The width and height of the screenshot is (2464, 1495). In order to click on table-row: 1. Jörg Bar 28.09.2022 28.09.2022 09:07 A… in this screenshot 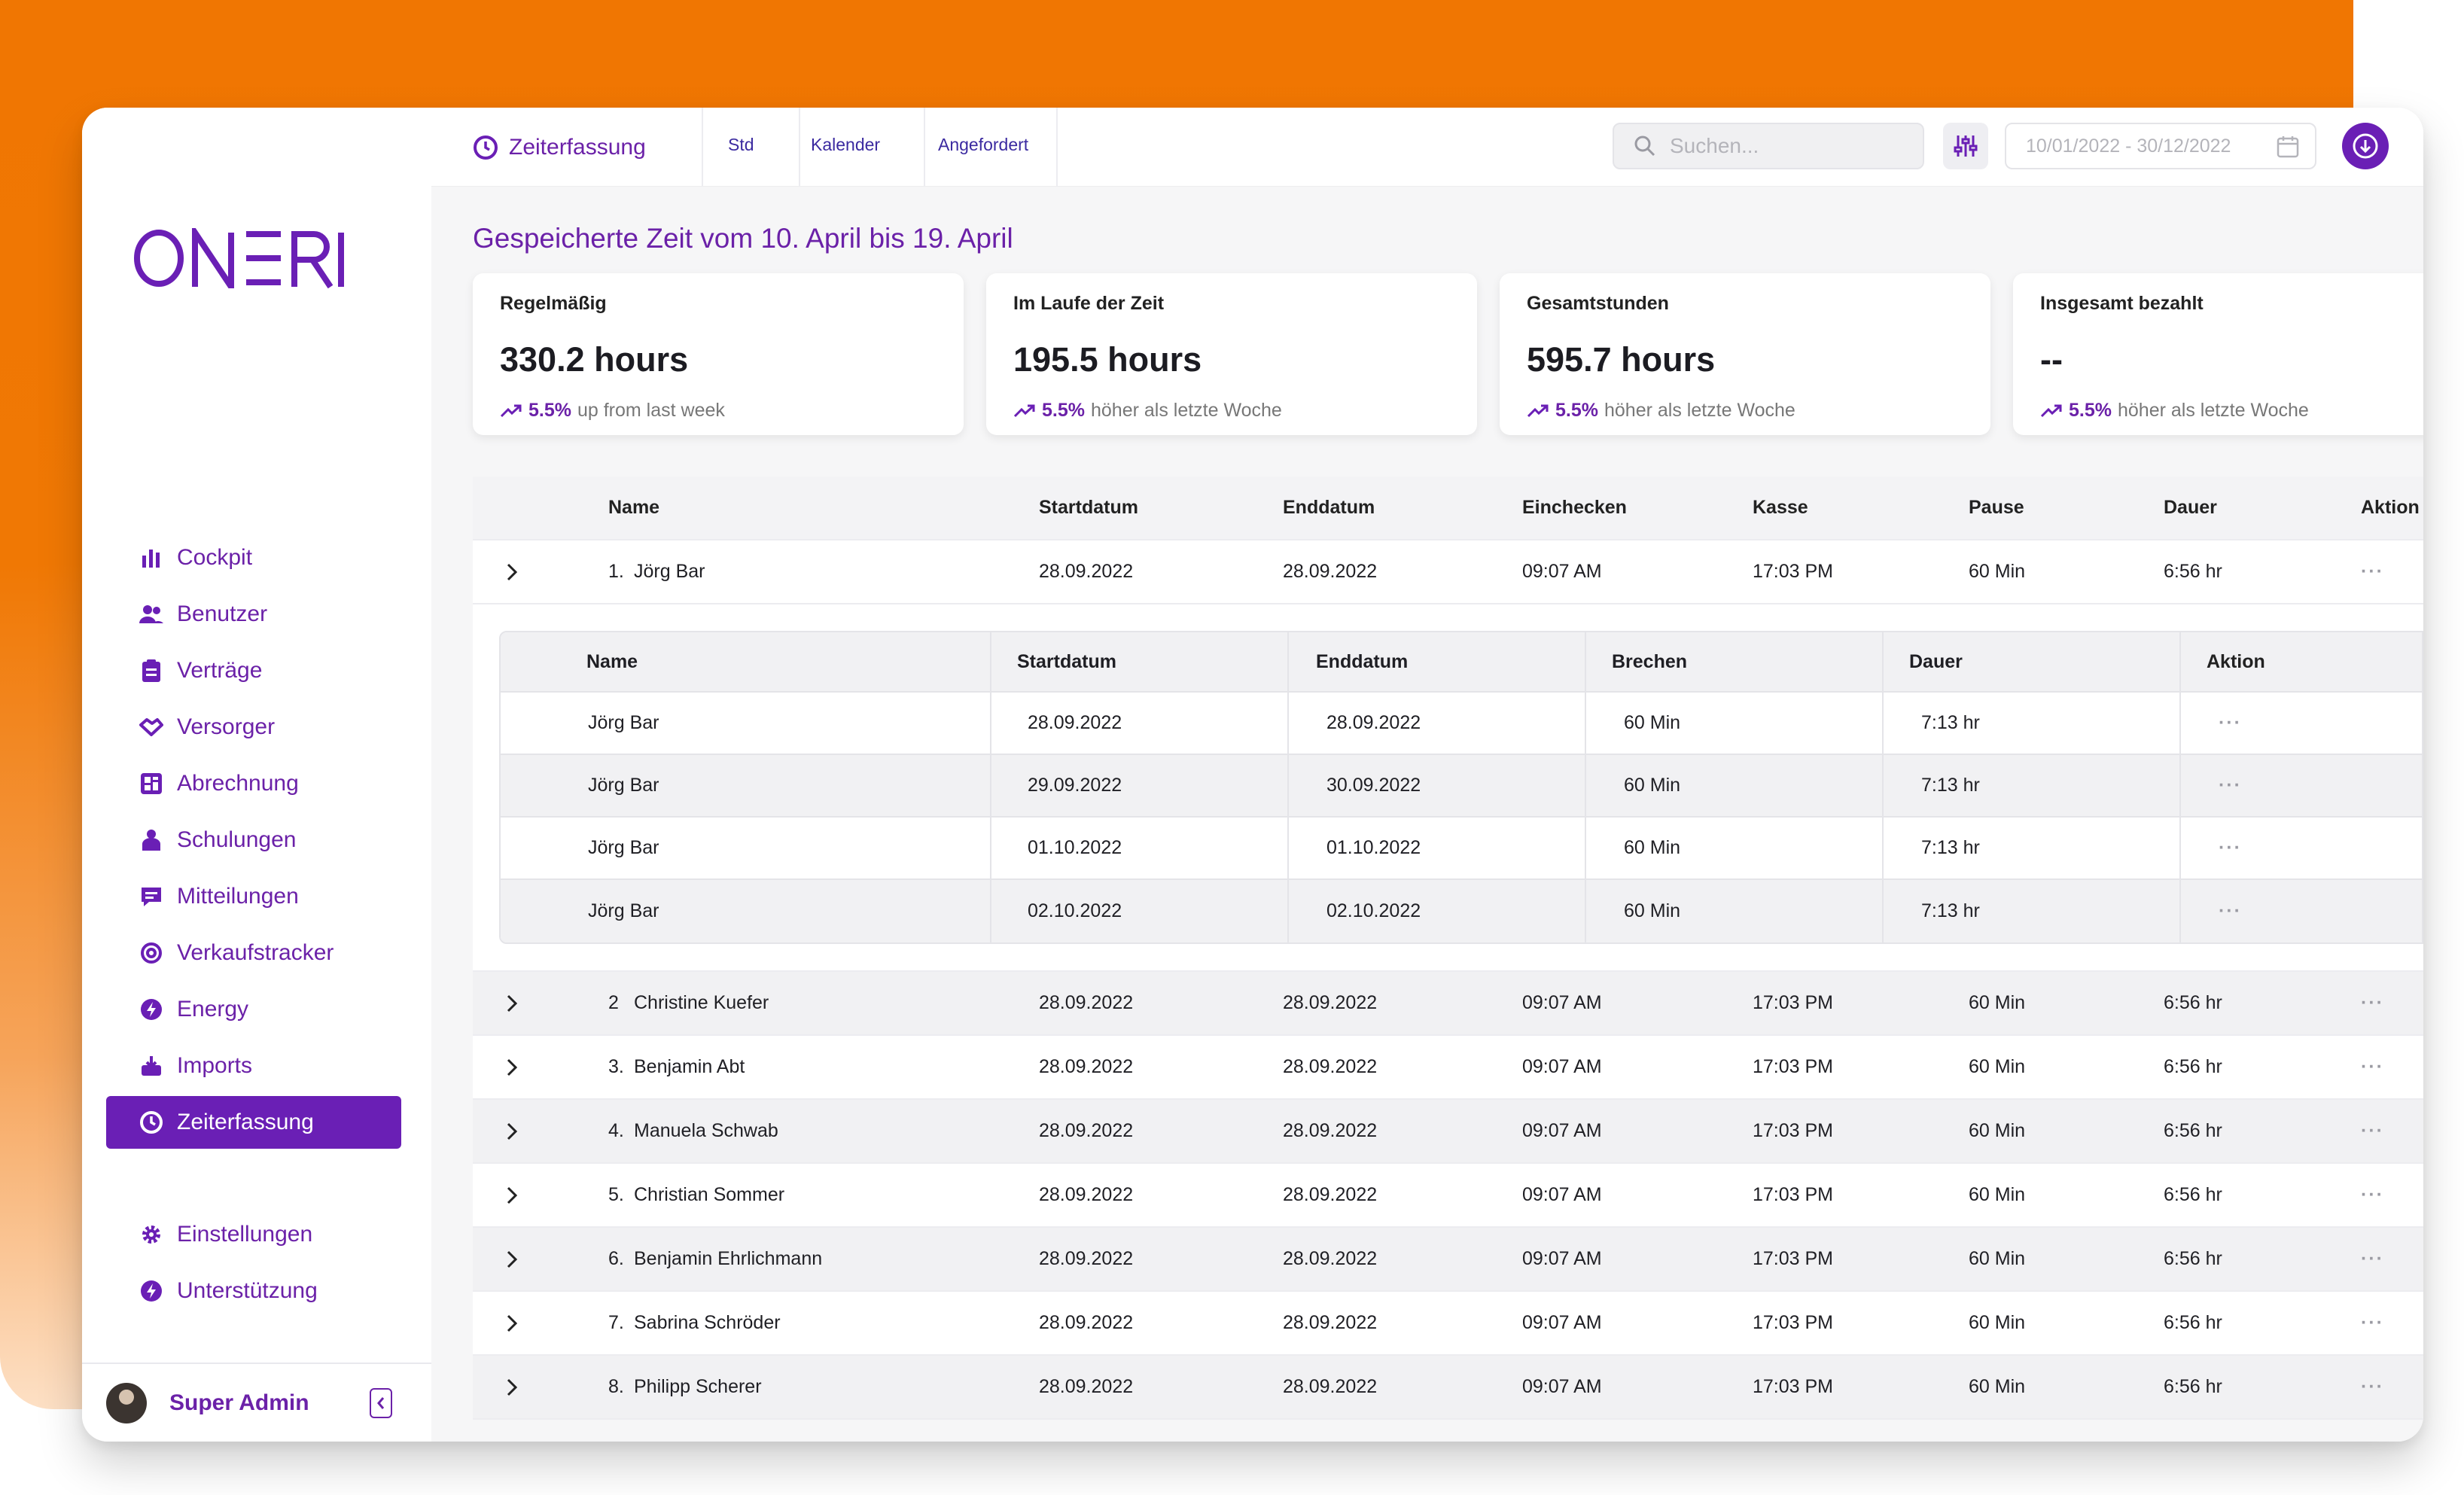, I will do `click(1448, 572)`.